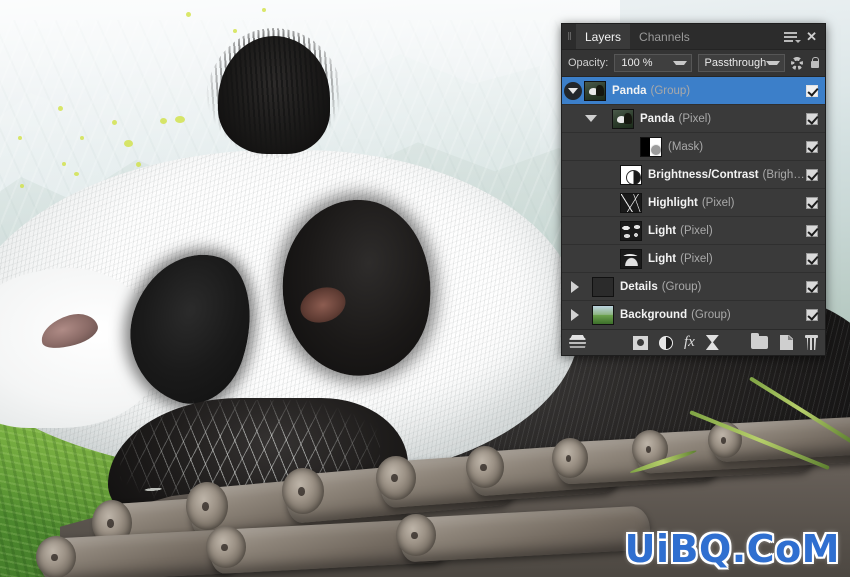  Describe the element at coordinates (686, 146) in the screenshot. I see `layer-type: (Mask)` at that location.